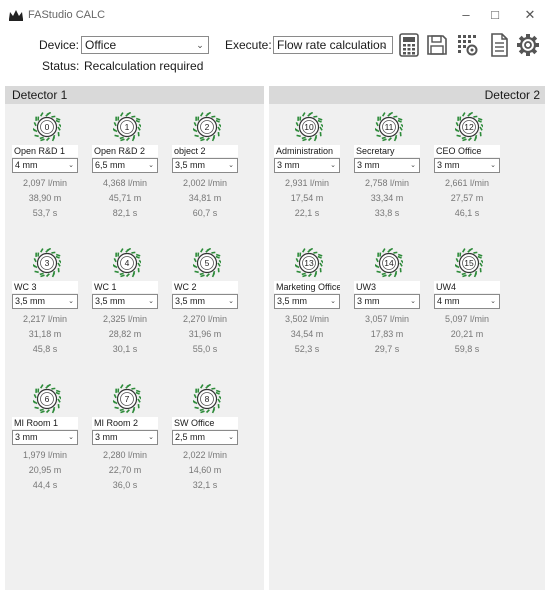 The height and width of the screenshot is (600, 550). I want to click on detector-sensor-icon: 8, so click(207, 399).